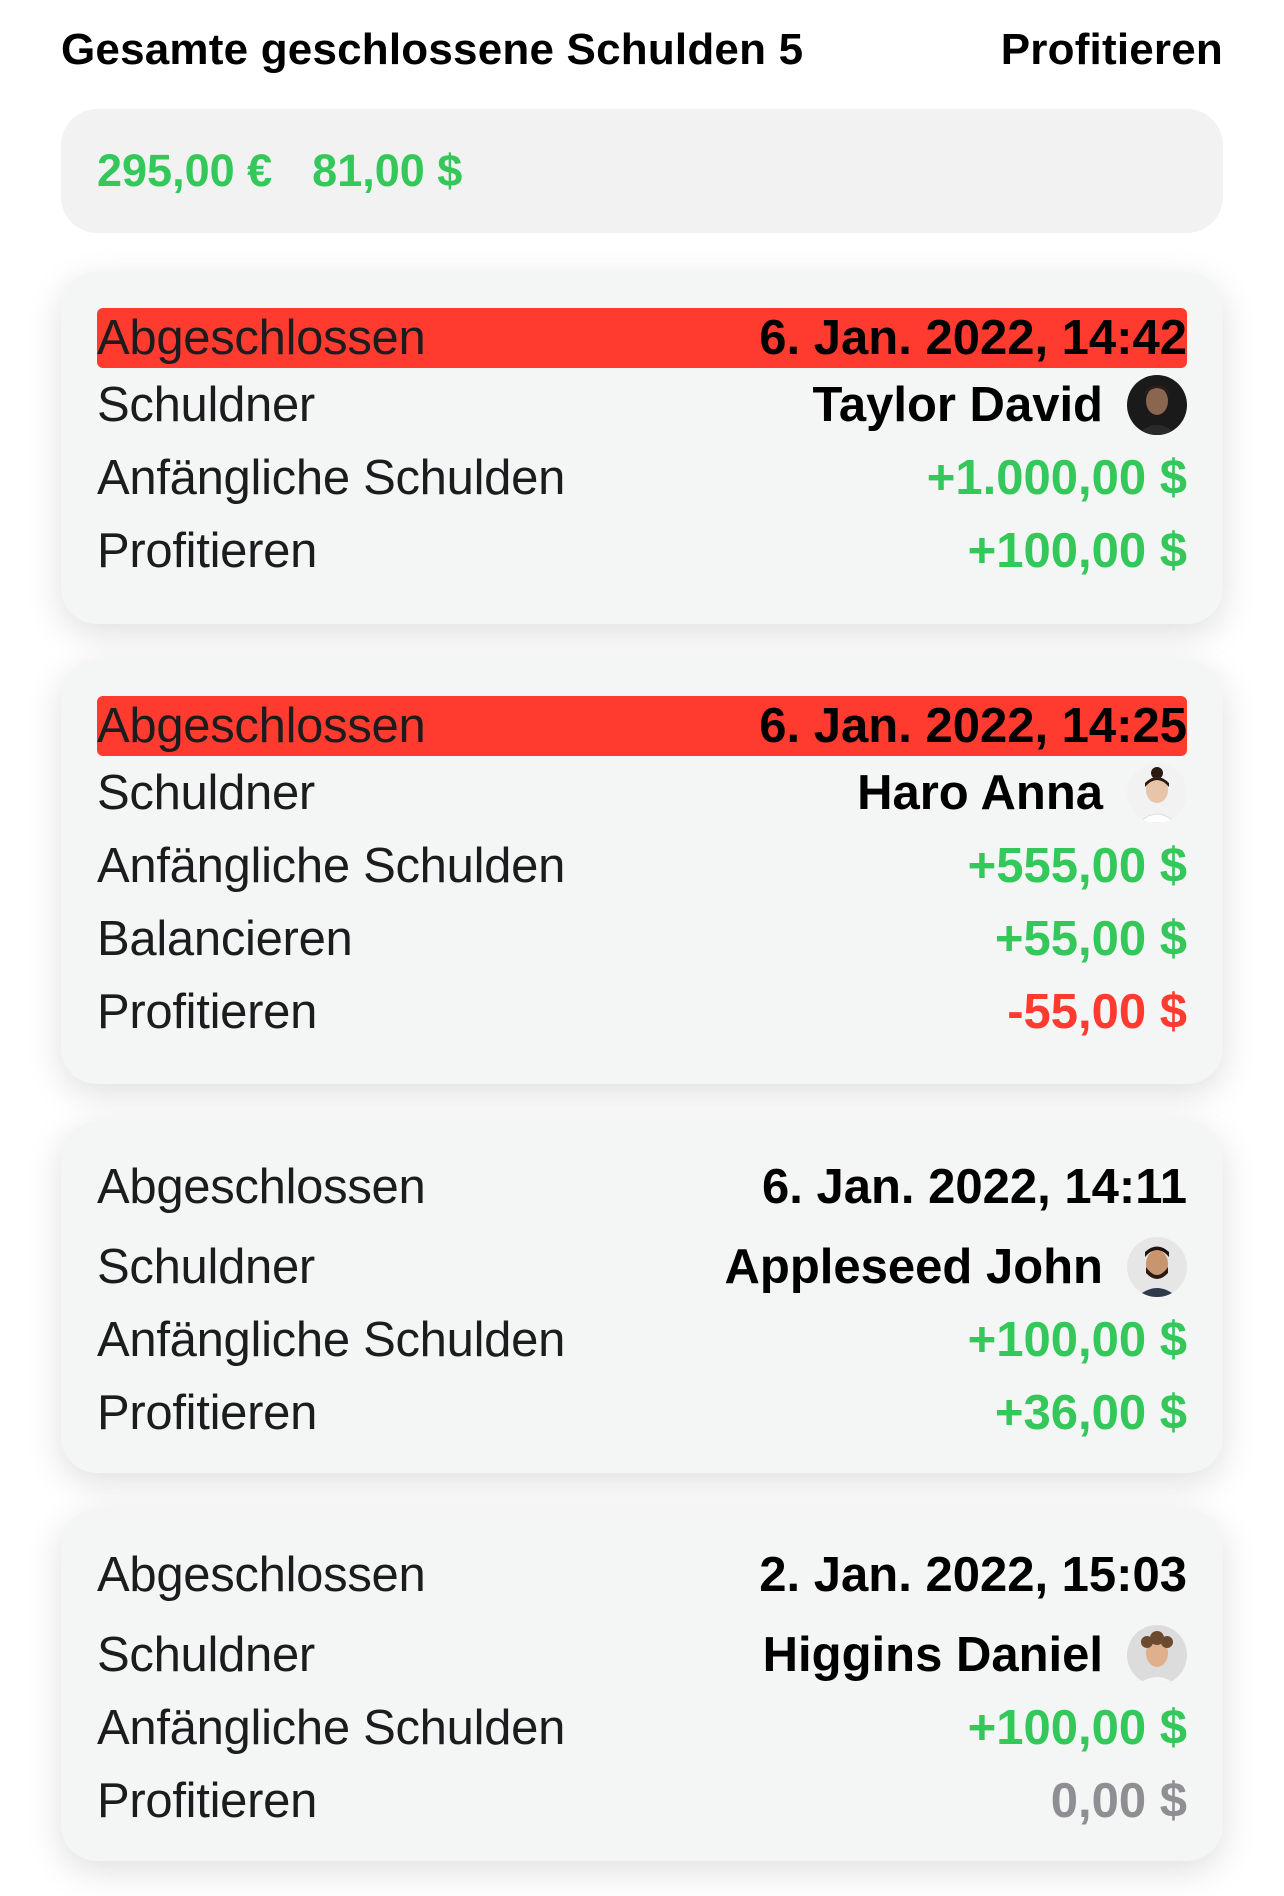 The width and height of the screenshot is (1284, 1896). I want to click on debtor-name: Haro Anna, so click(980, 792).